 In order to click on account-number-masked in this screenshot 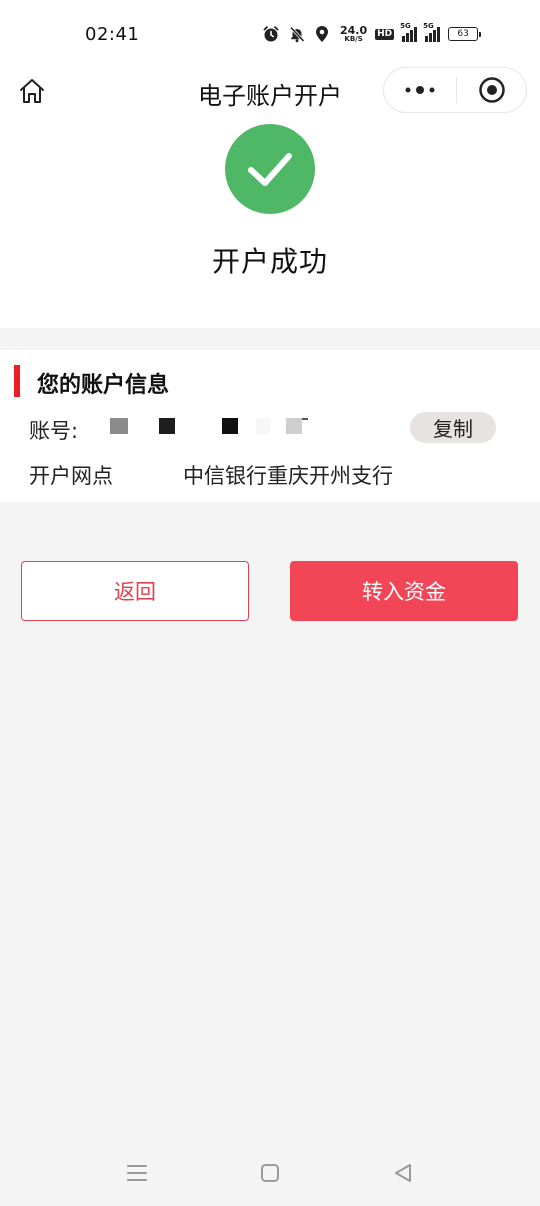, I will do `click(210, 427)`.